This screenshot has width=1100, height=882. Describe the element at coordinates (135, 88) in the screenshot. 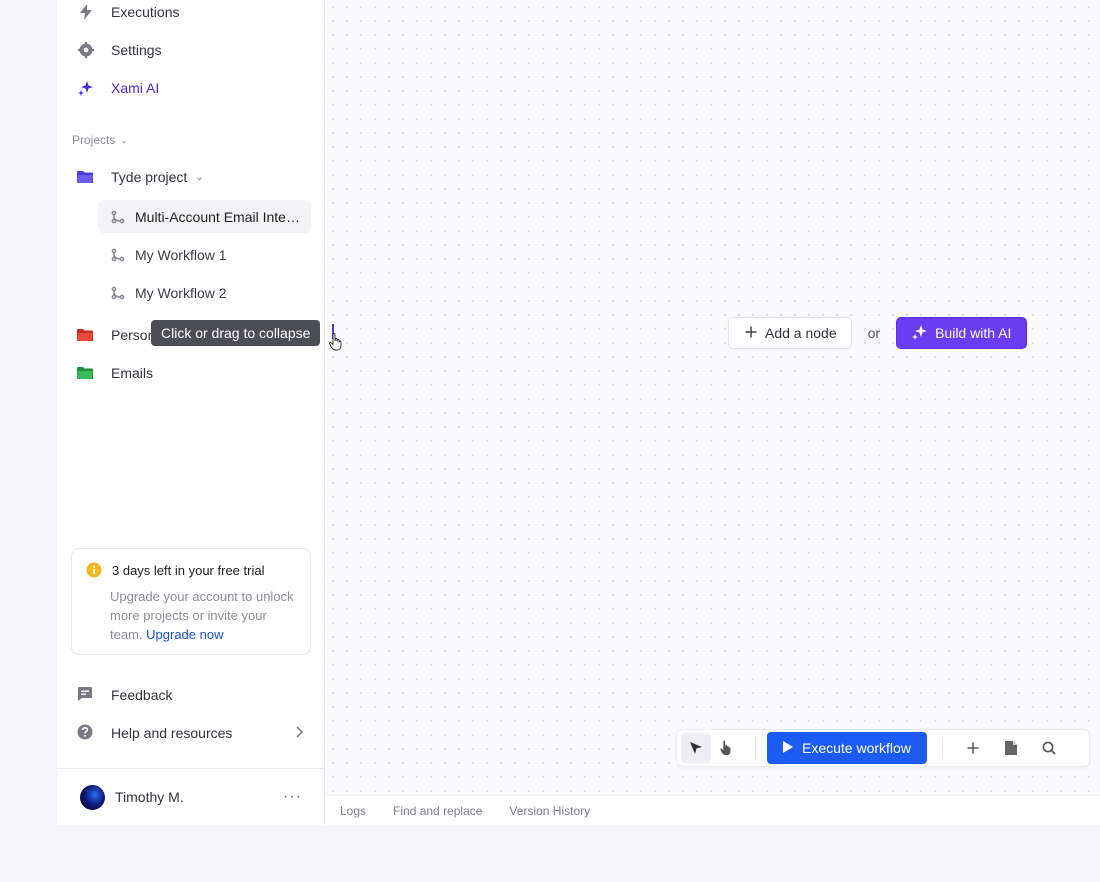

I see `sidebar-item-label: Xami AI` at that location.